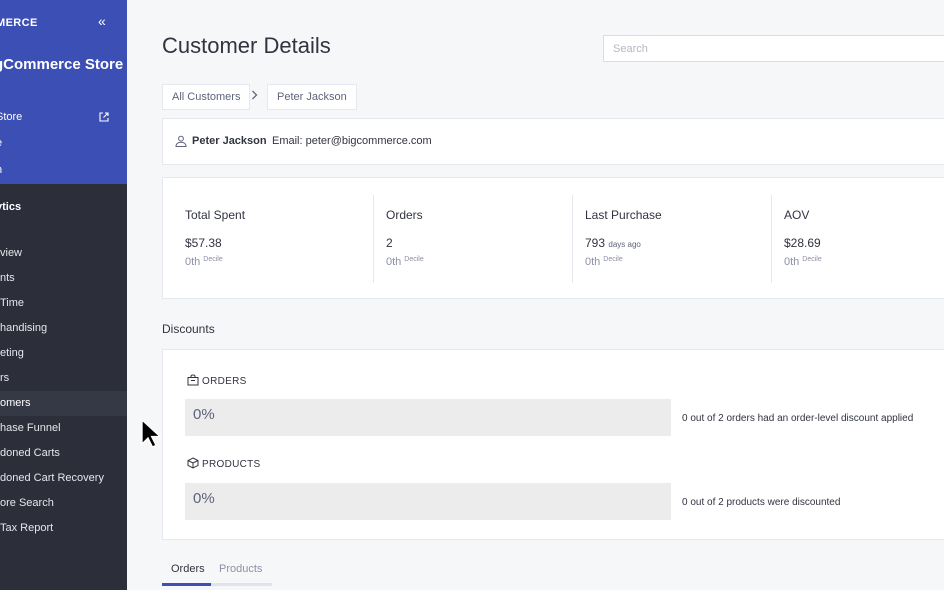  Describe the element at coordinates (63, 328) in the screenshot. I see `sidebar-item: handising` at that location.